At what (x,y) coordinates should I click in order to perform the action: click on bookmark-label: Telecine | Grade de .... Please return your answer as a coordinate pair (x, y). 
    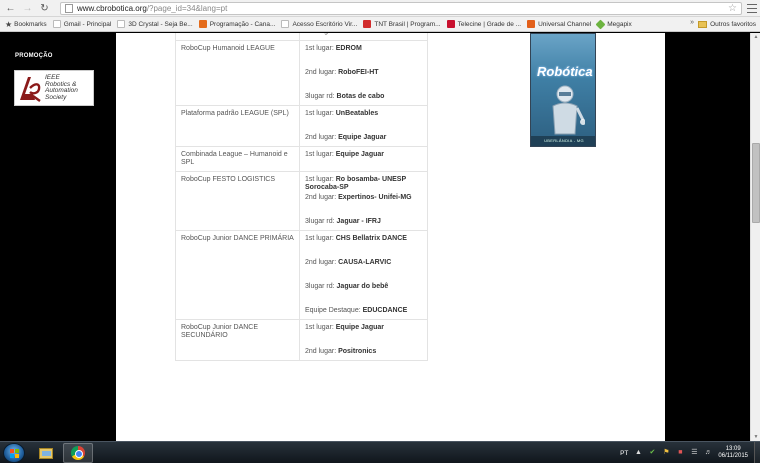
    Looking at the image, I should click on (489, 24).